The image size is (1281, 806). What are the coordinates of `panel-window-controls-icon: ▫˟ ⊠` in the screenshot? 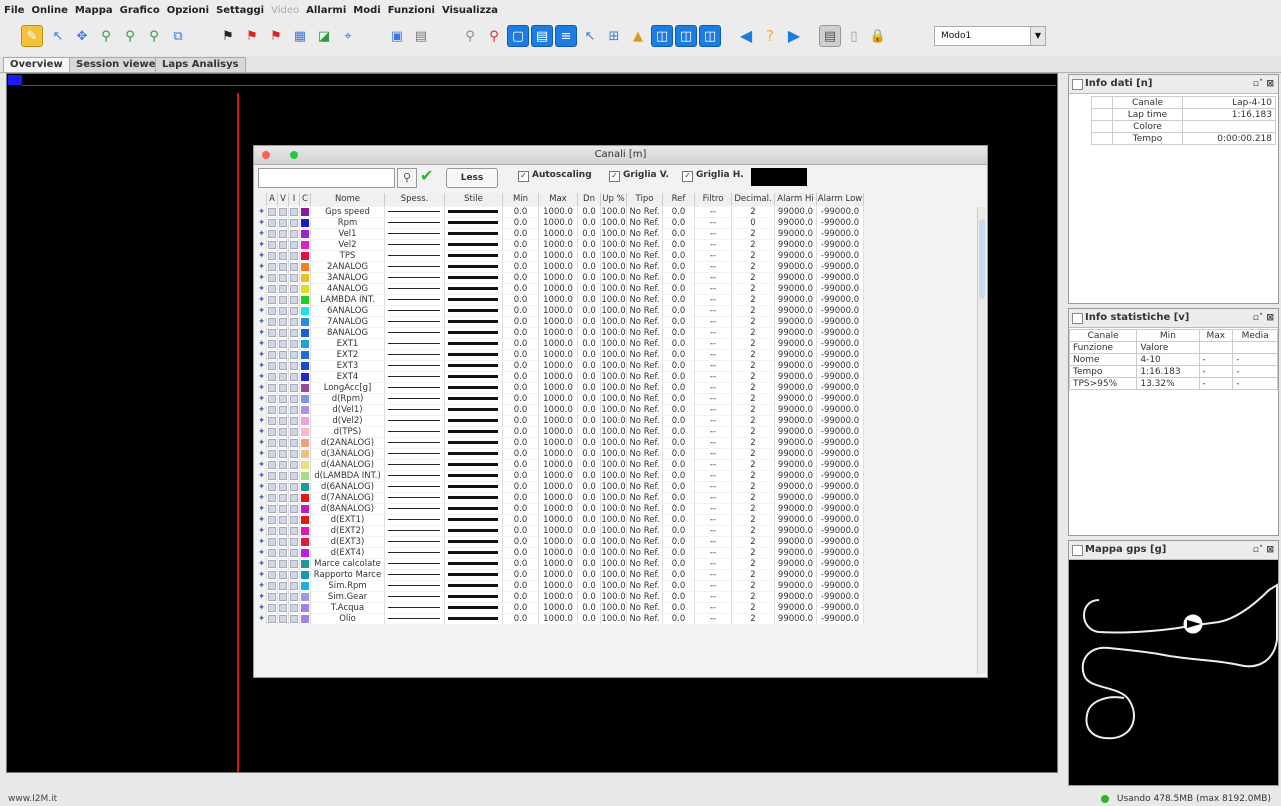 It's located at (1263, 550).